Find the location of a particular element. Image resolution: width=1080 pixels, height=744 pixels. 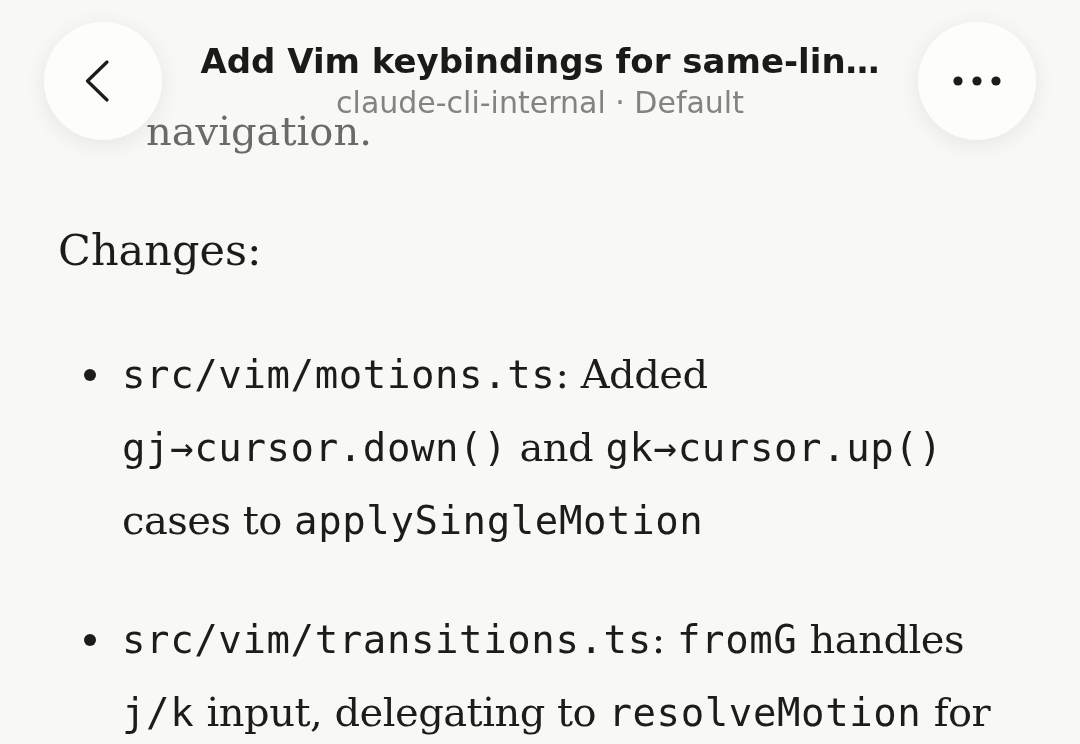

list-item-text: src/vim/transitions.ts: fromG handles j/k input, delegating to resolveMotion for is located at coordinates (557, 676).